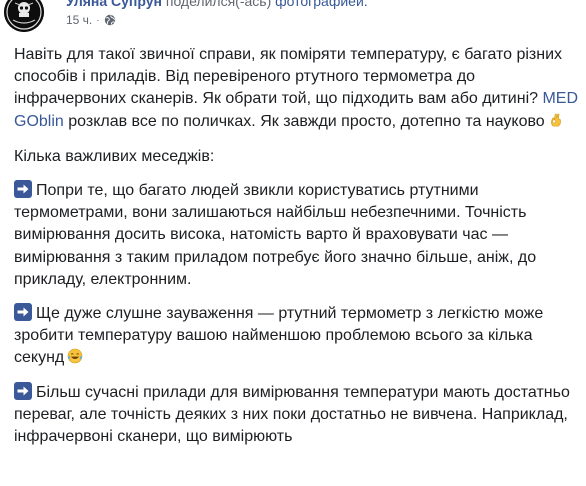  What do you see at coordinates (114, 156) in the screenshot?
I see `paragraph-messages-heading: Кілька важливих меседжів:` at bounding box center [114, 156].